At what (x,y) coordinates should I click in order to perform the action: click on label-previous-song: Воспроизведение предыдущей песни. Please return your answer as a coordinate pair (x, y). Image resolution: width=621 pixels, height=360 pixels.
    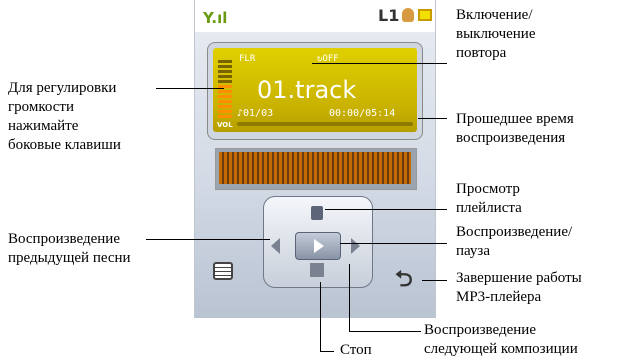
    Looking at the image, I should click on (69, 248).